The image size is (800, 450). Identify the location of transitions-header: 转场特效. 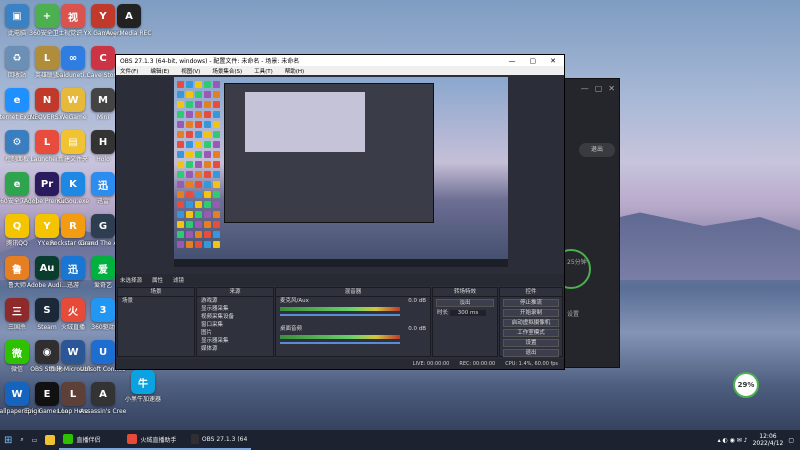
(465, 292).